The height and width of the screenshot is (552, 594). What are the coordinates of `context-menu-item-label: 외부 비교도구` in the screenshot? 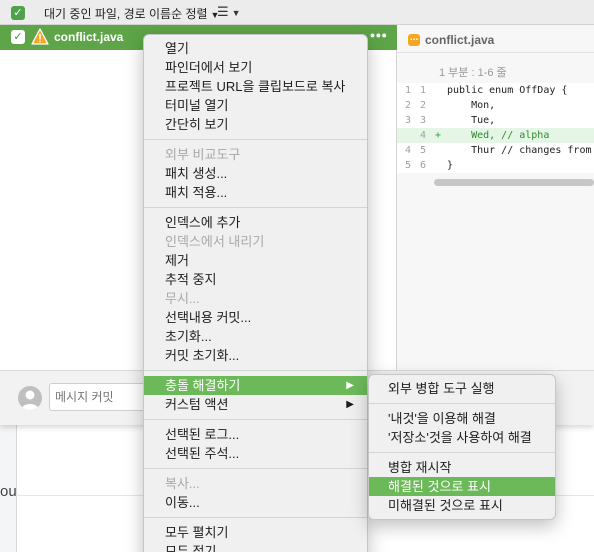 It's located at (203, 154).